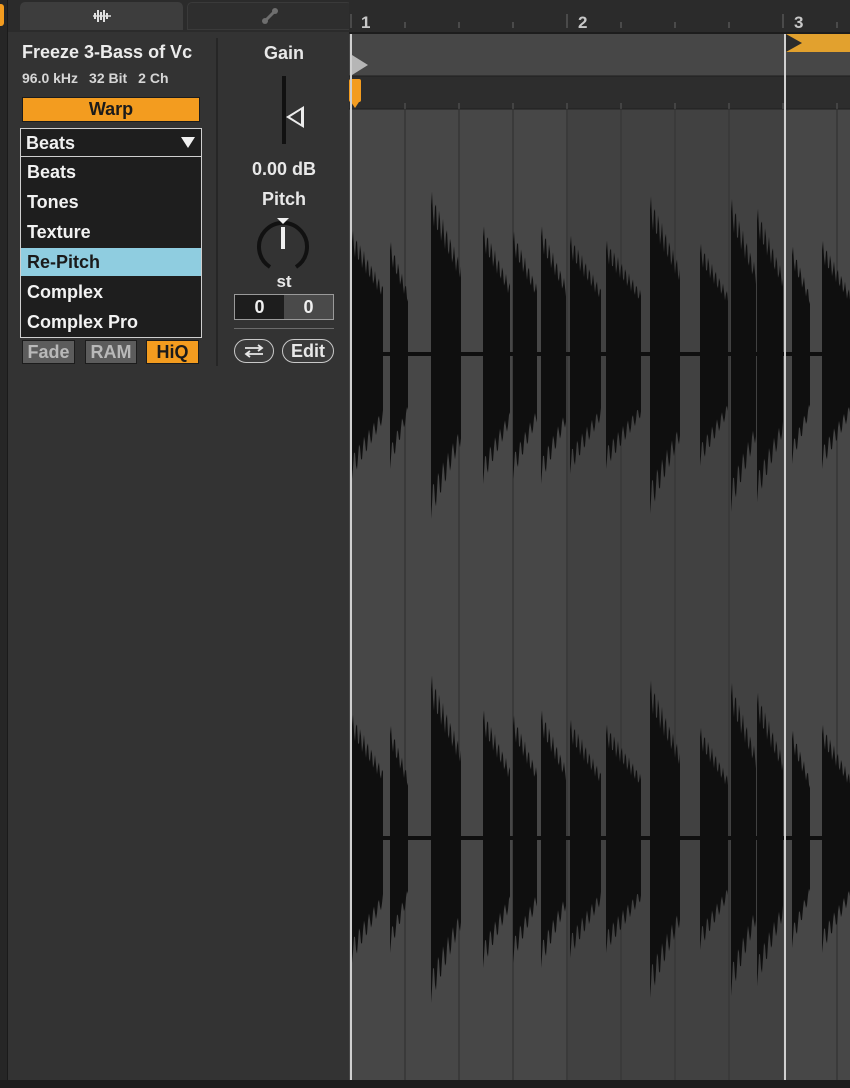 The image size is (850, 1088). Describe the element at coordinates (599, 92) in the screenshot. I see `warp-marker-lane` at that location.